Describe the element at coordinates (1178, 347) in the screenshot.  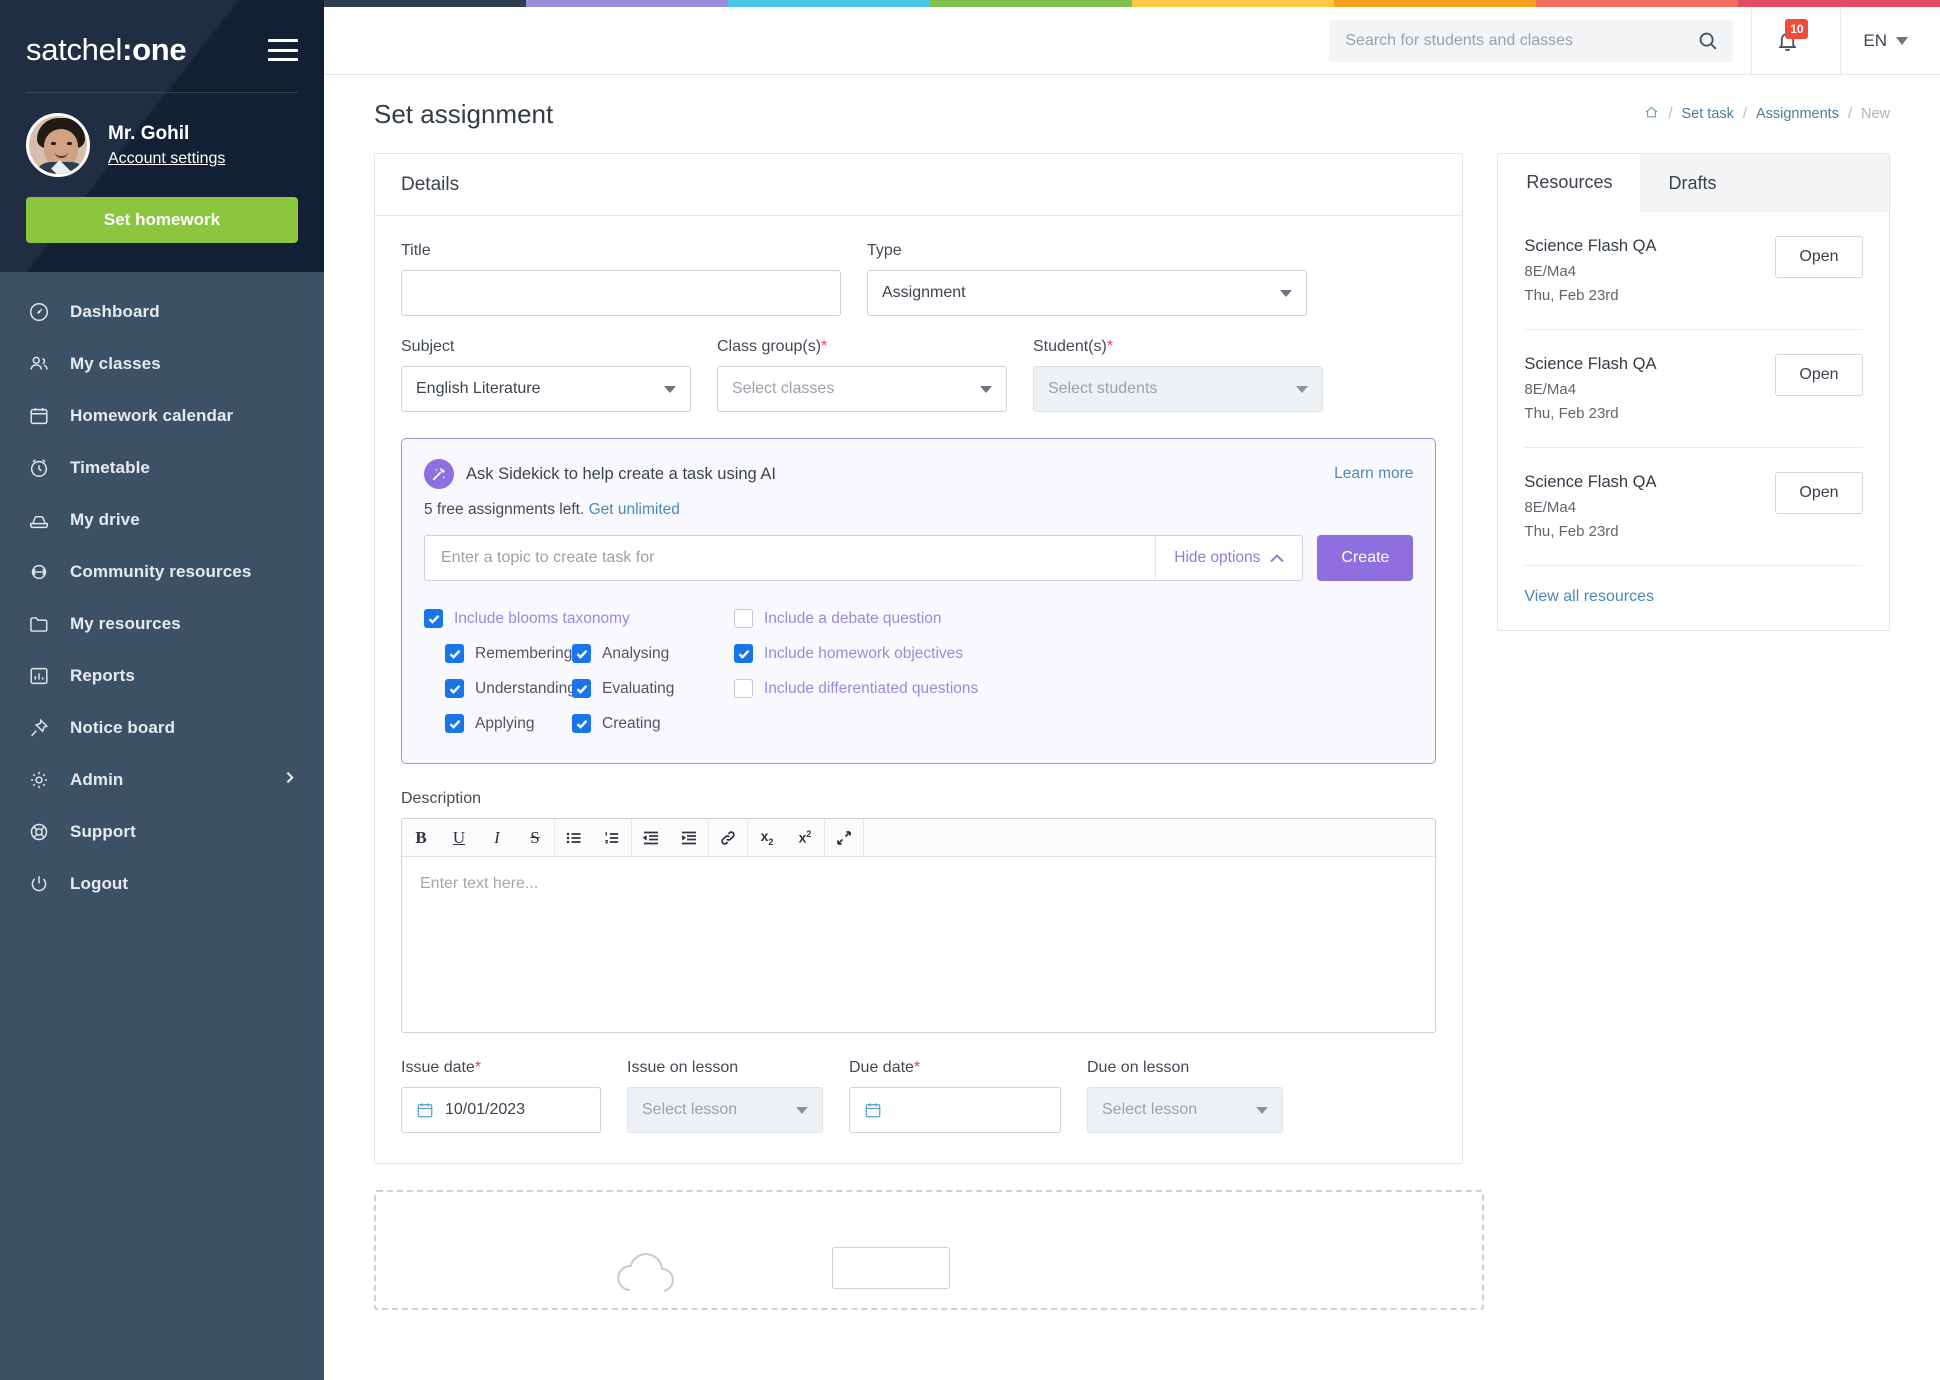
I see `student-label: Student(s)*` at that location.